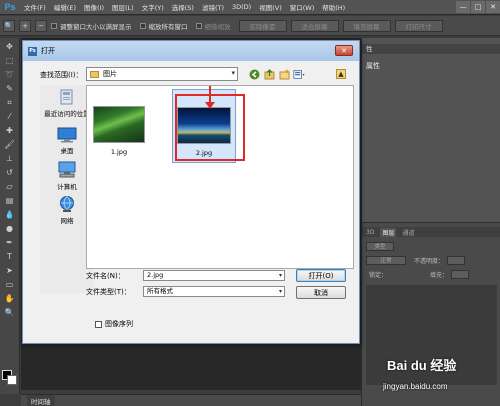 Image resolution: width=500 pixels, height=406 pixels. Describe the element at coordinates (67, 169) in the screenshot. I see `computer-icon` at that location.